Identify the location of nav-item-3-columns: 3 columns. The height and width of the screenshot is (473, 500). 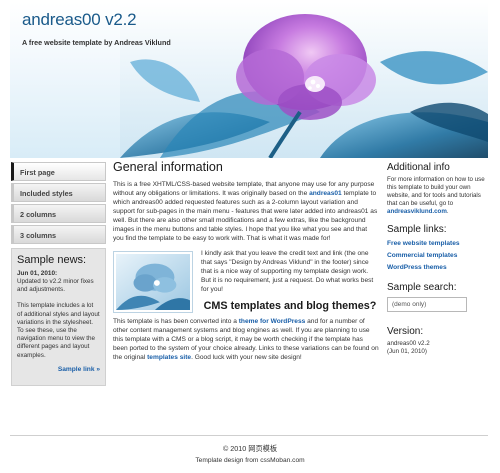
(58, 234).